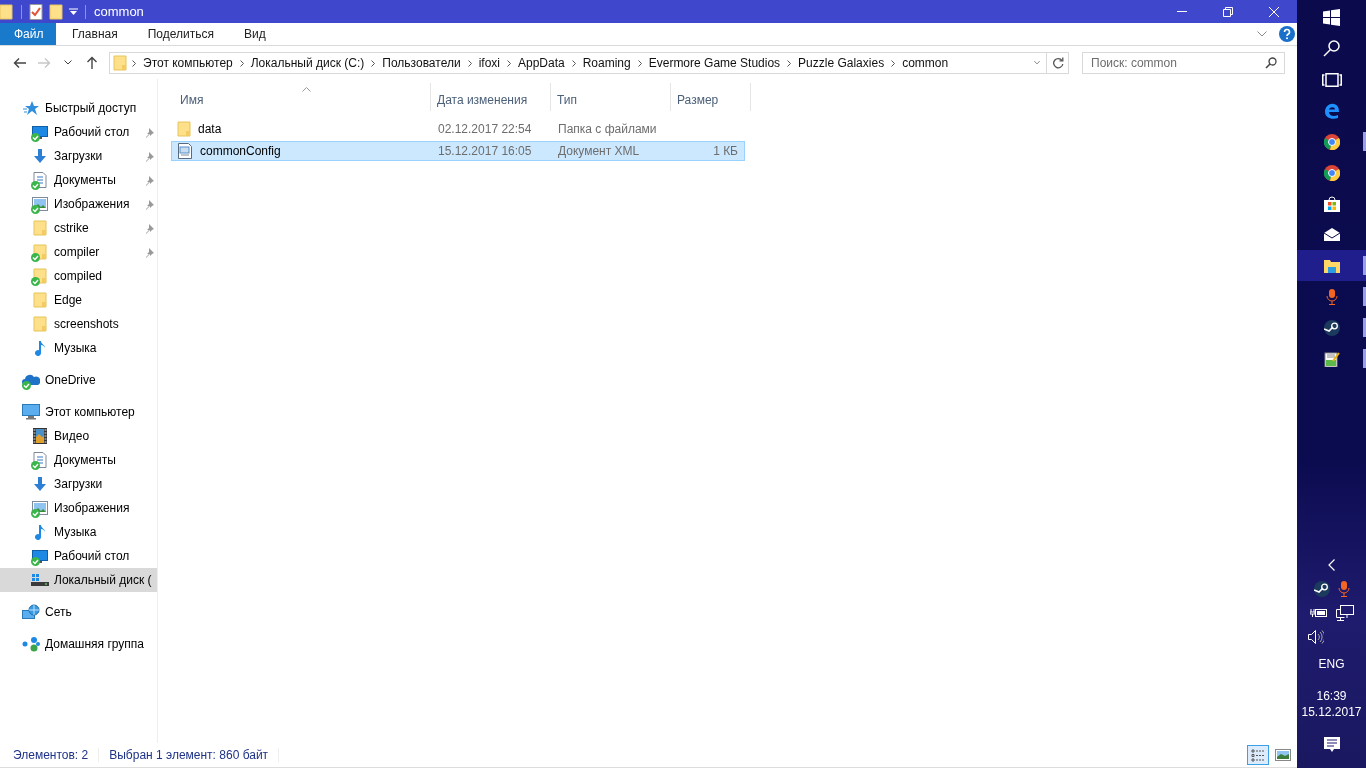  What do you see at coordinates (1274, 11) in the screenshot?
I see `close-icon` at bounding box center [1274, 11].